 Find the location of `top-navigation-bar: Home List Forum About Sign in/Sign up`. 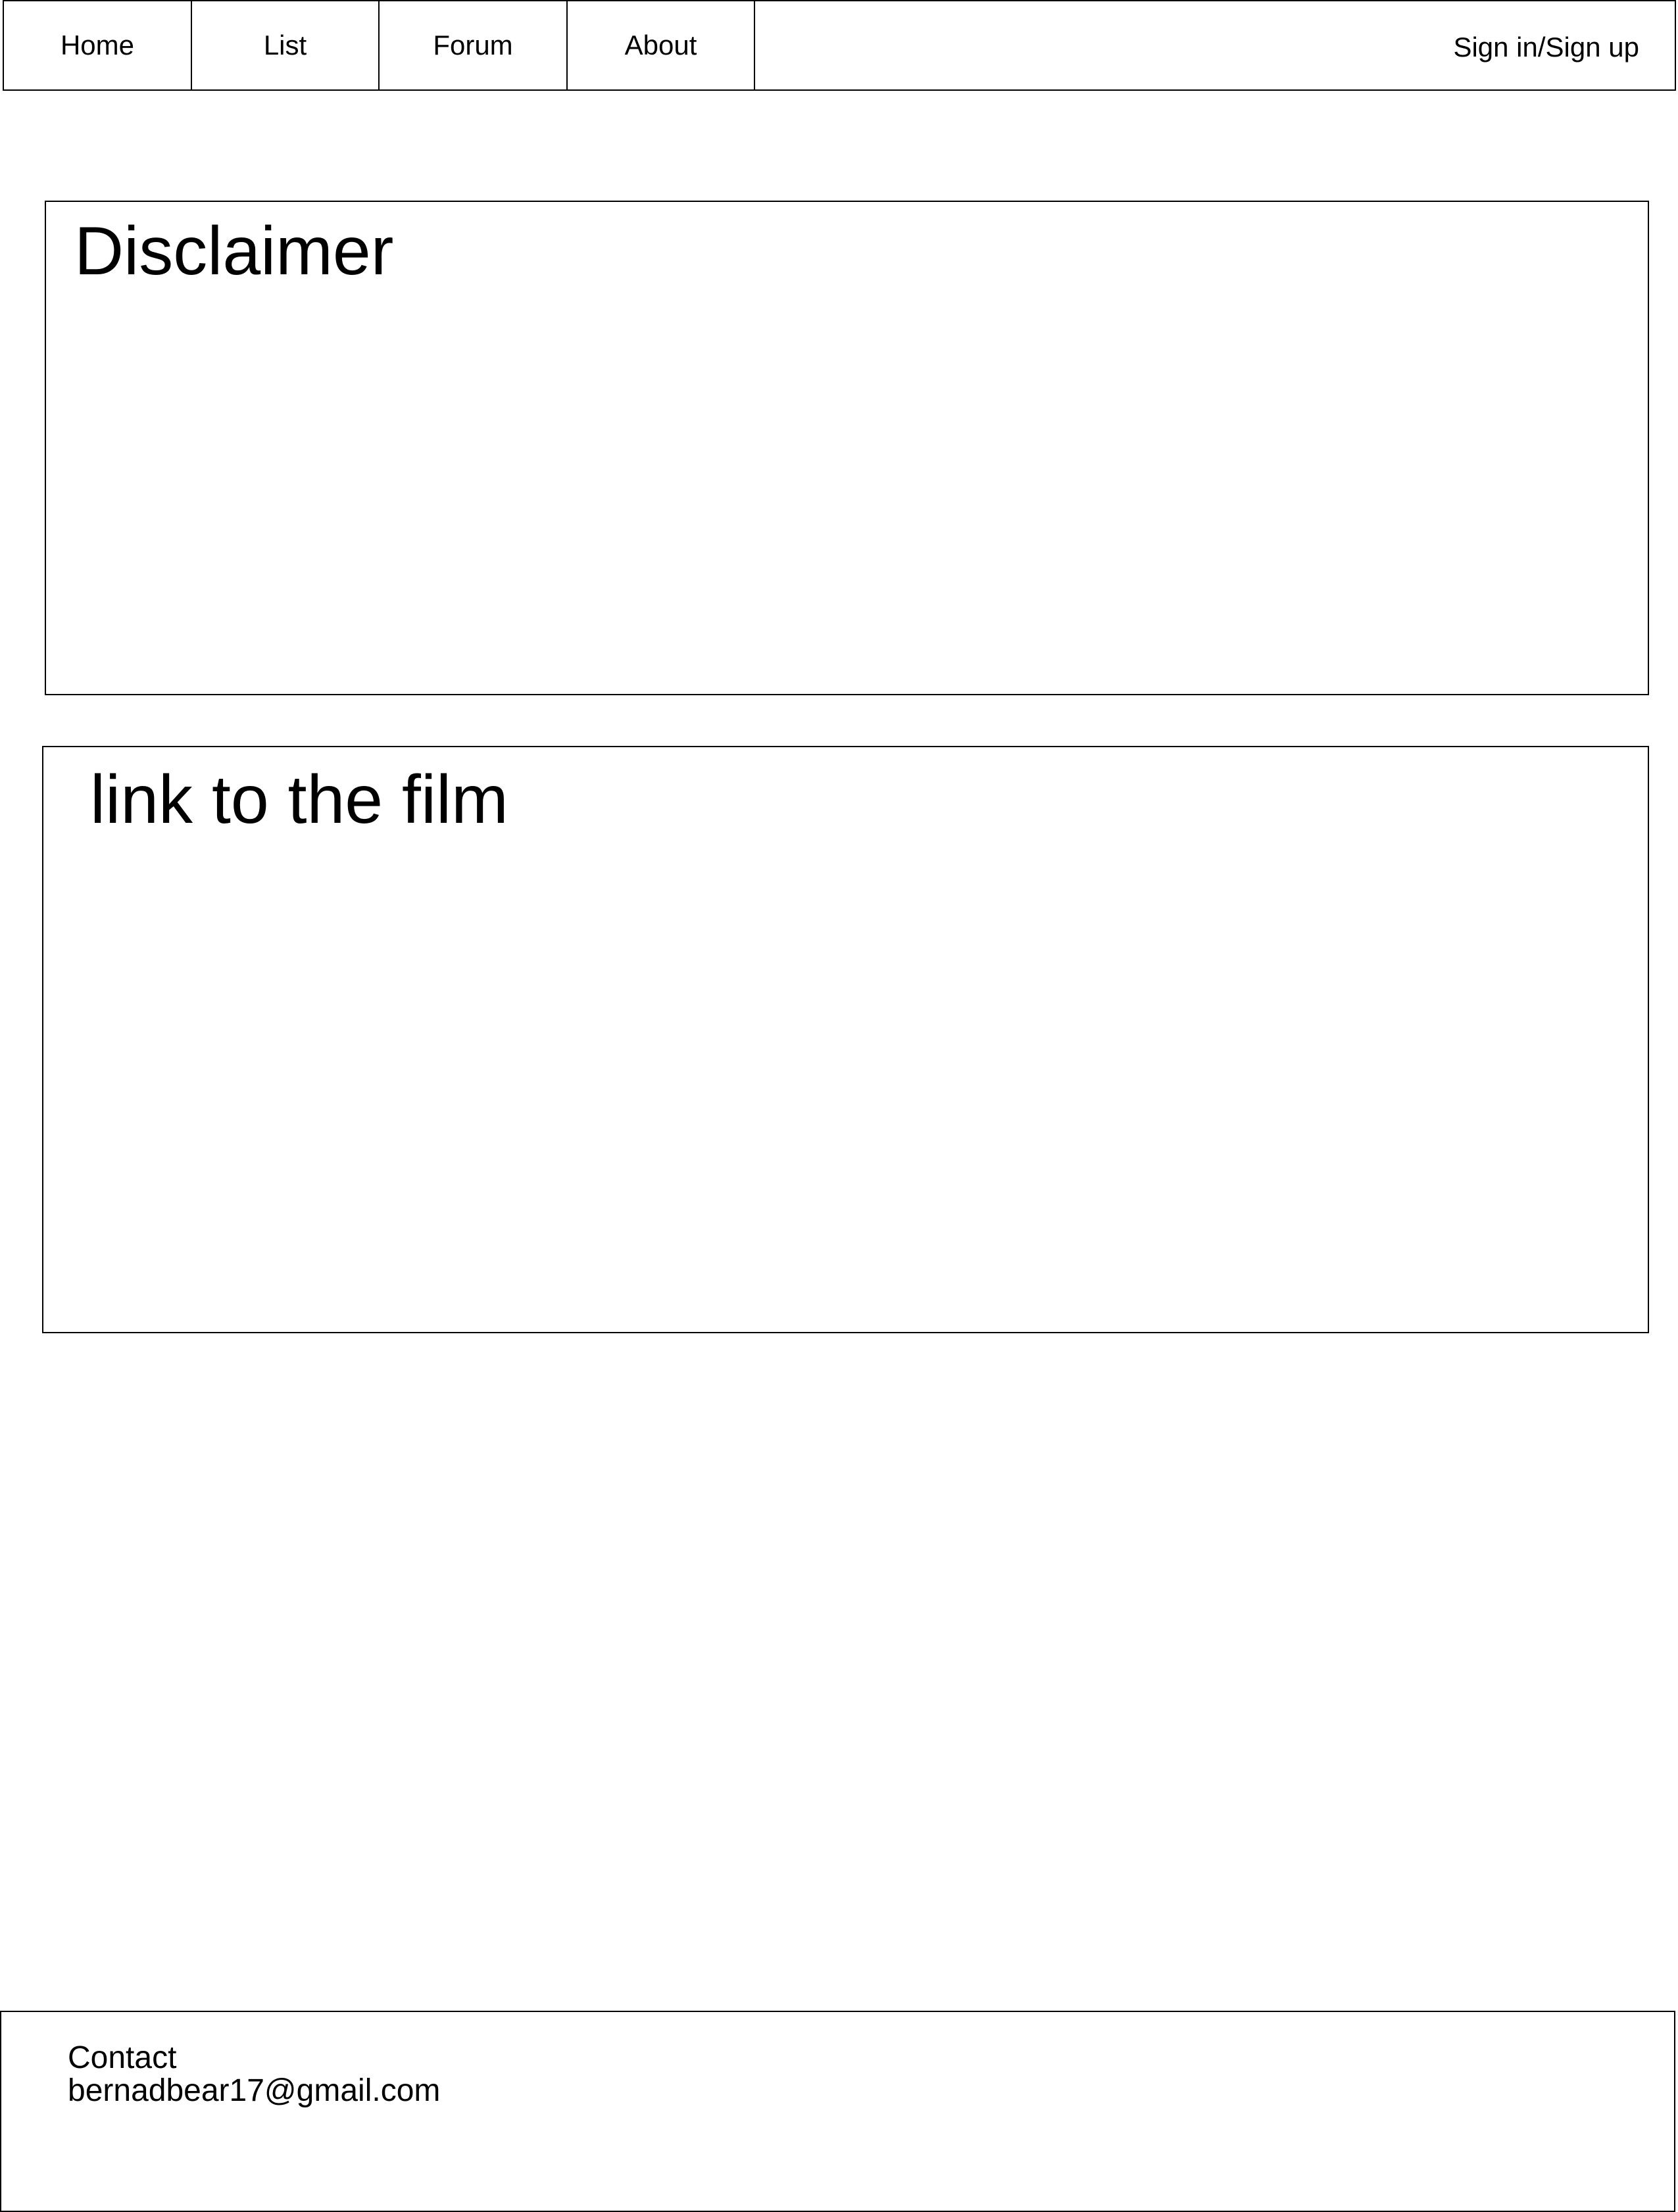

top-navigation-bar: Home List Forum About Sign in/Sign up is located at coordinates (839, 46).